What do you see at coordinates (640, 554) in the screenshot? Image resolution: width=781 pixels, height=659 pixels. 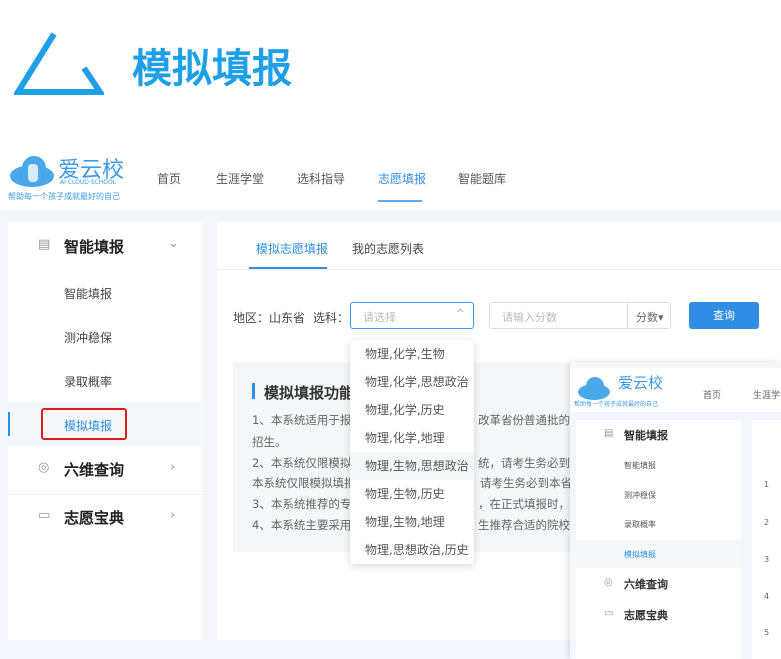 I see `inset-item: 模拟填报` at bounding box center [640, 554].